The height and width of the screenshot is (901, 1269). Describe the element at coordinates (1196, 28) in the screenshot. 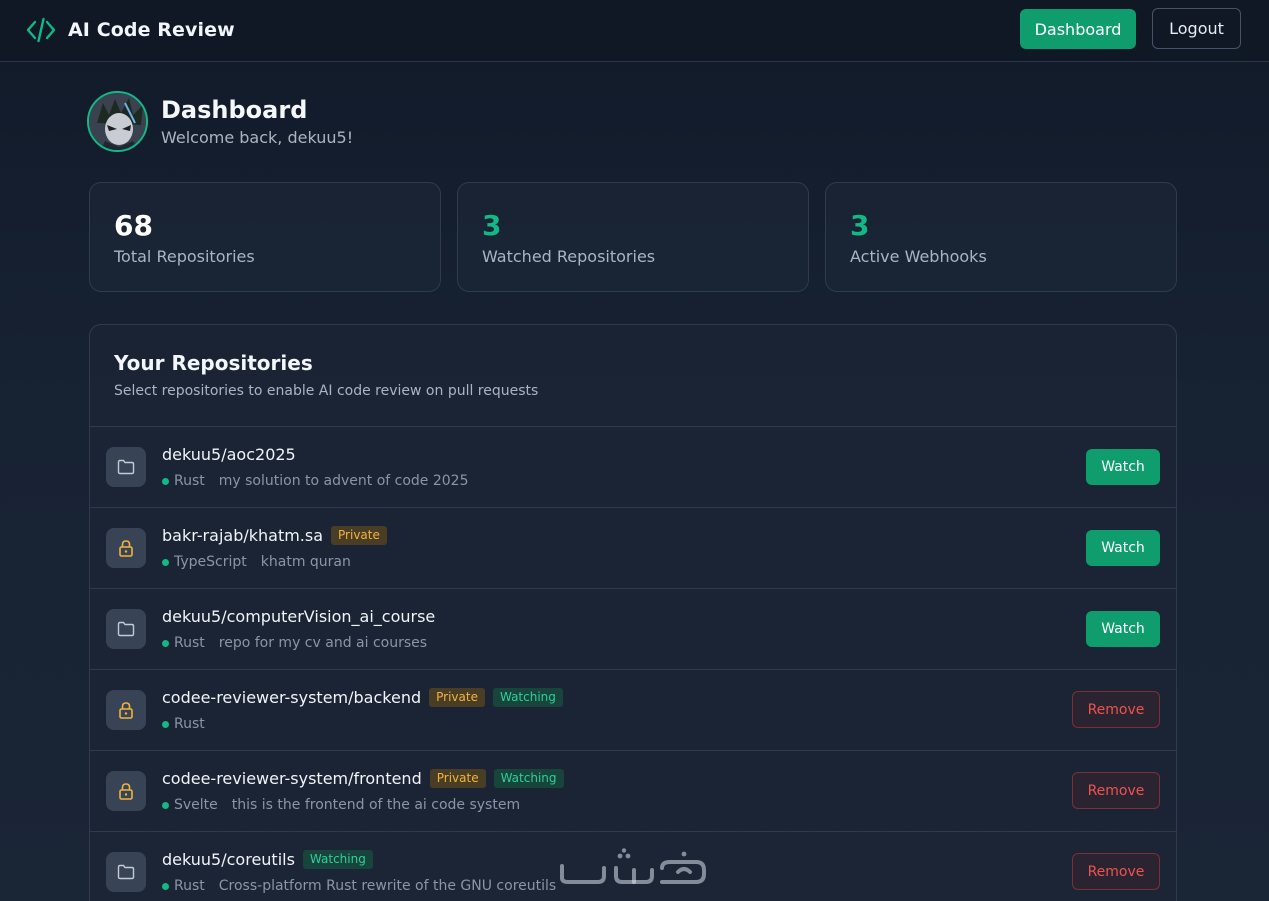

I see `logout-button: Logout` at that location.